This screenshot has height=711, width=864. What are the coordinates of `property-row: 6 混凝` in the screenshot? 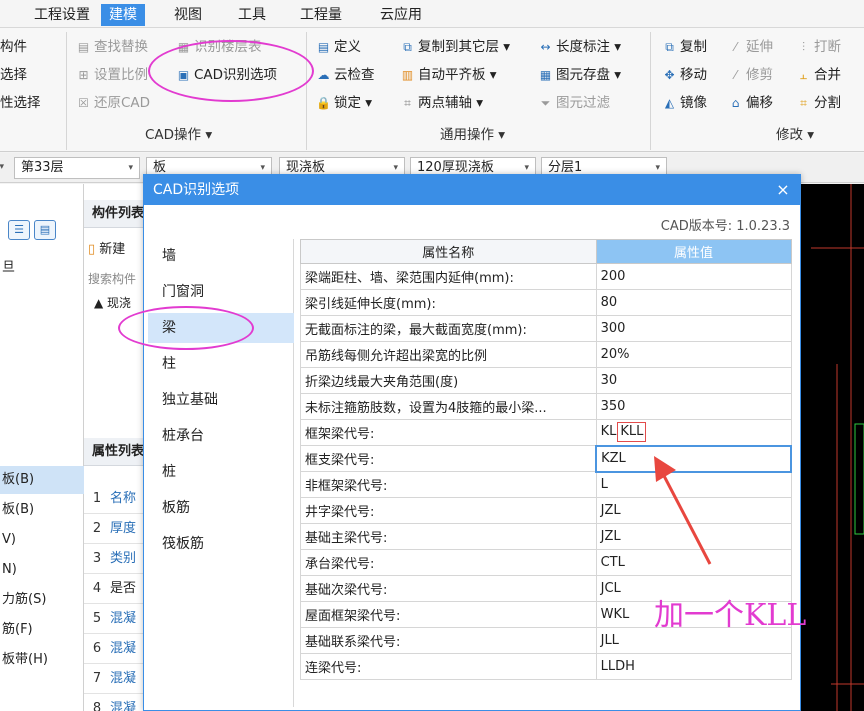 It's located at (113, 649).